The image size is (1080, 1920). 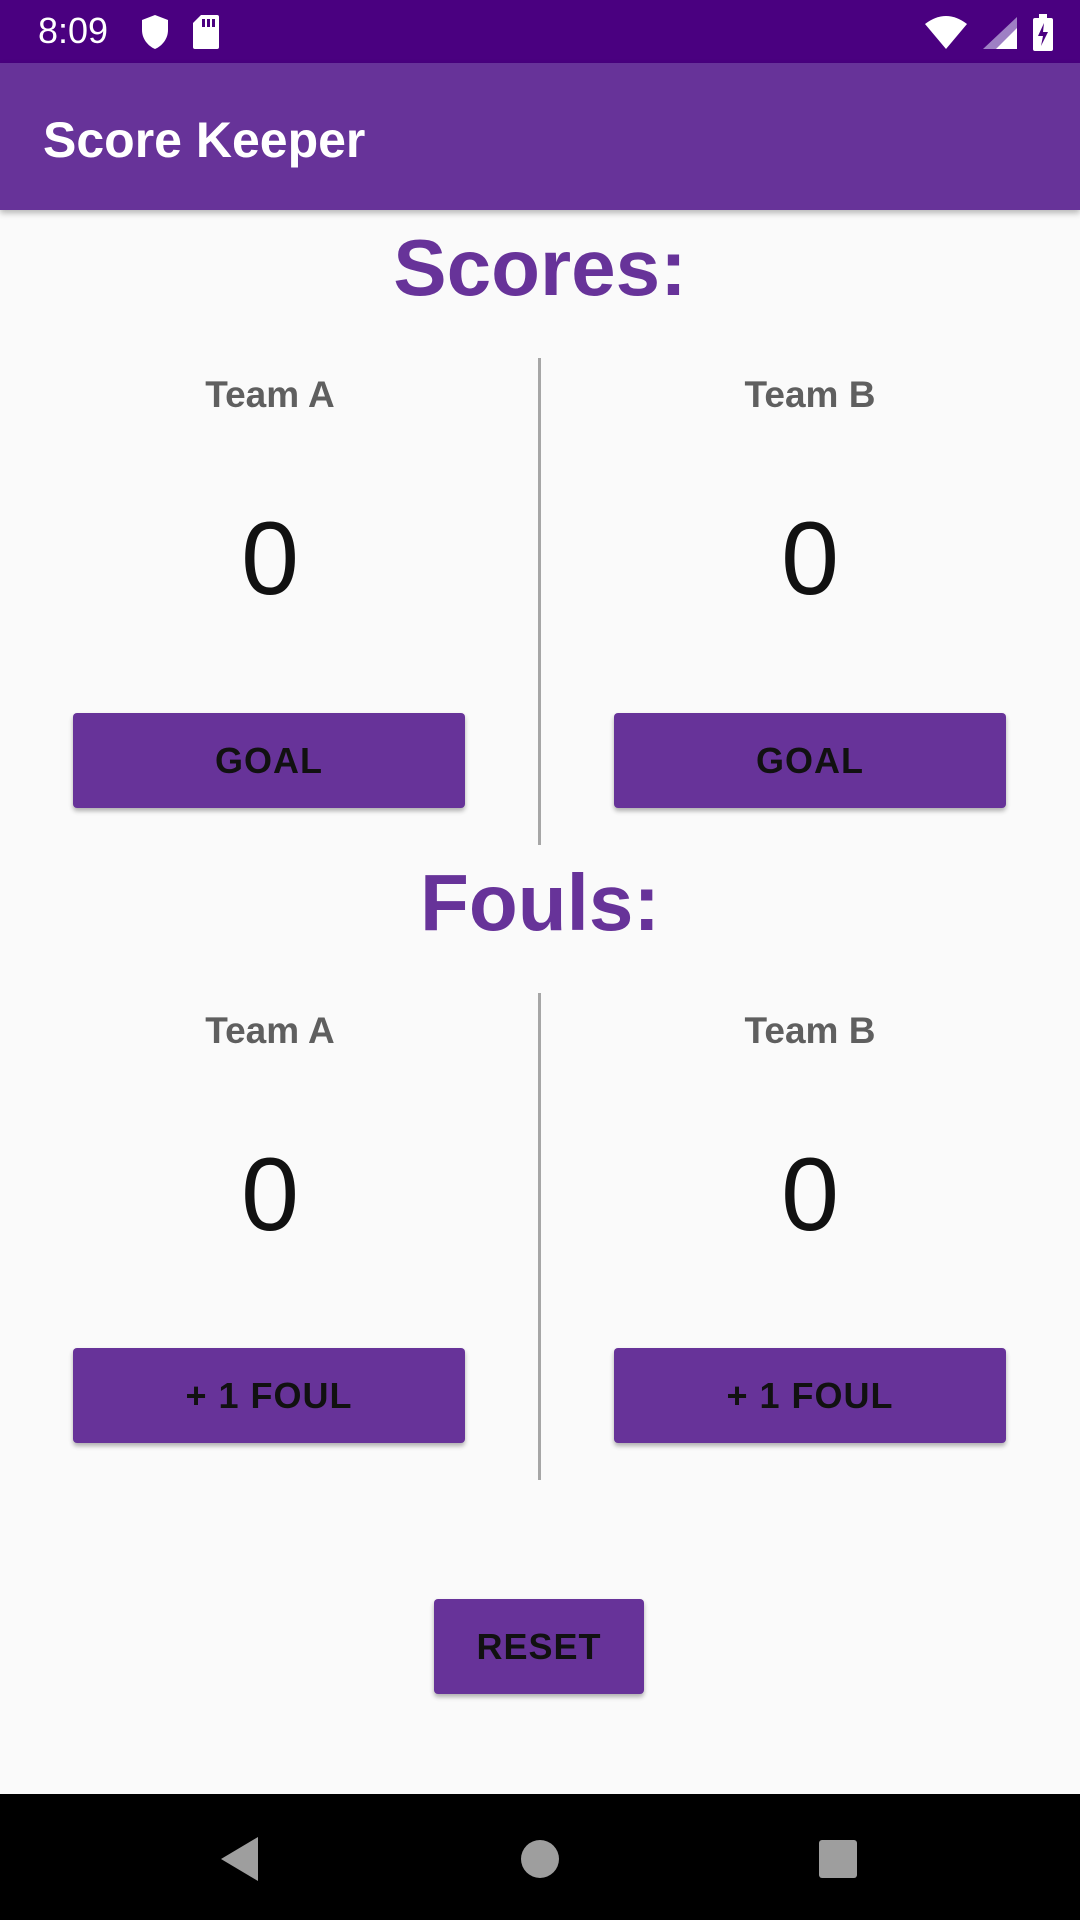 I want to click on status-time: 8:09, so click(x=73, y=30).